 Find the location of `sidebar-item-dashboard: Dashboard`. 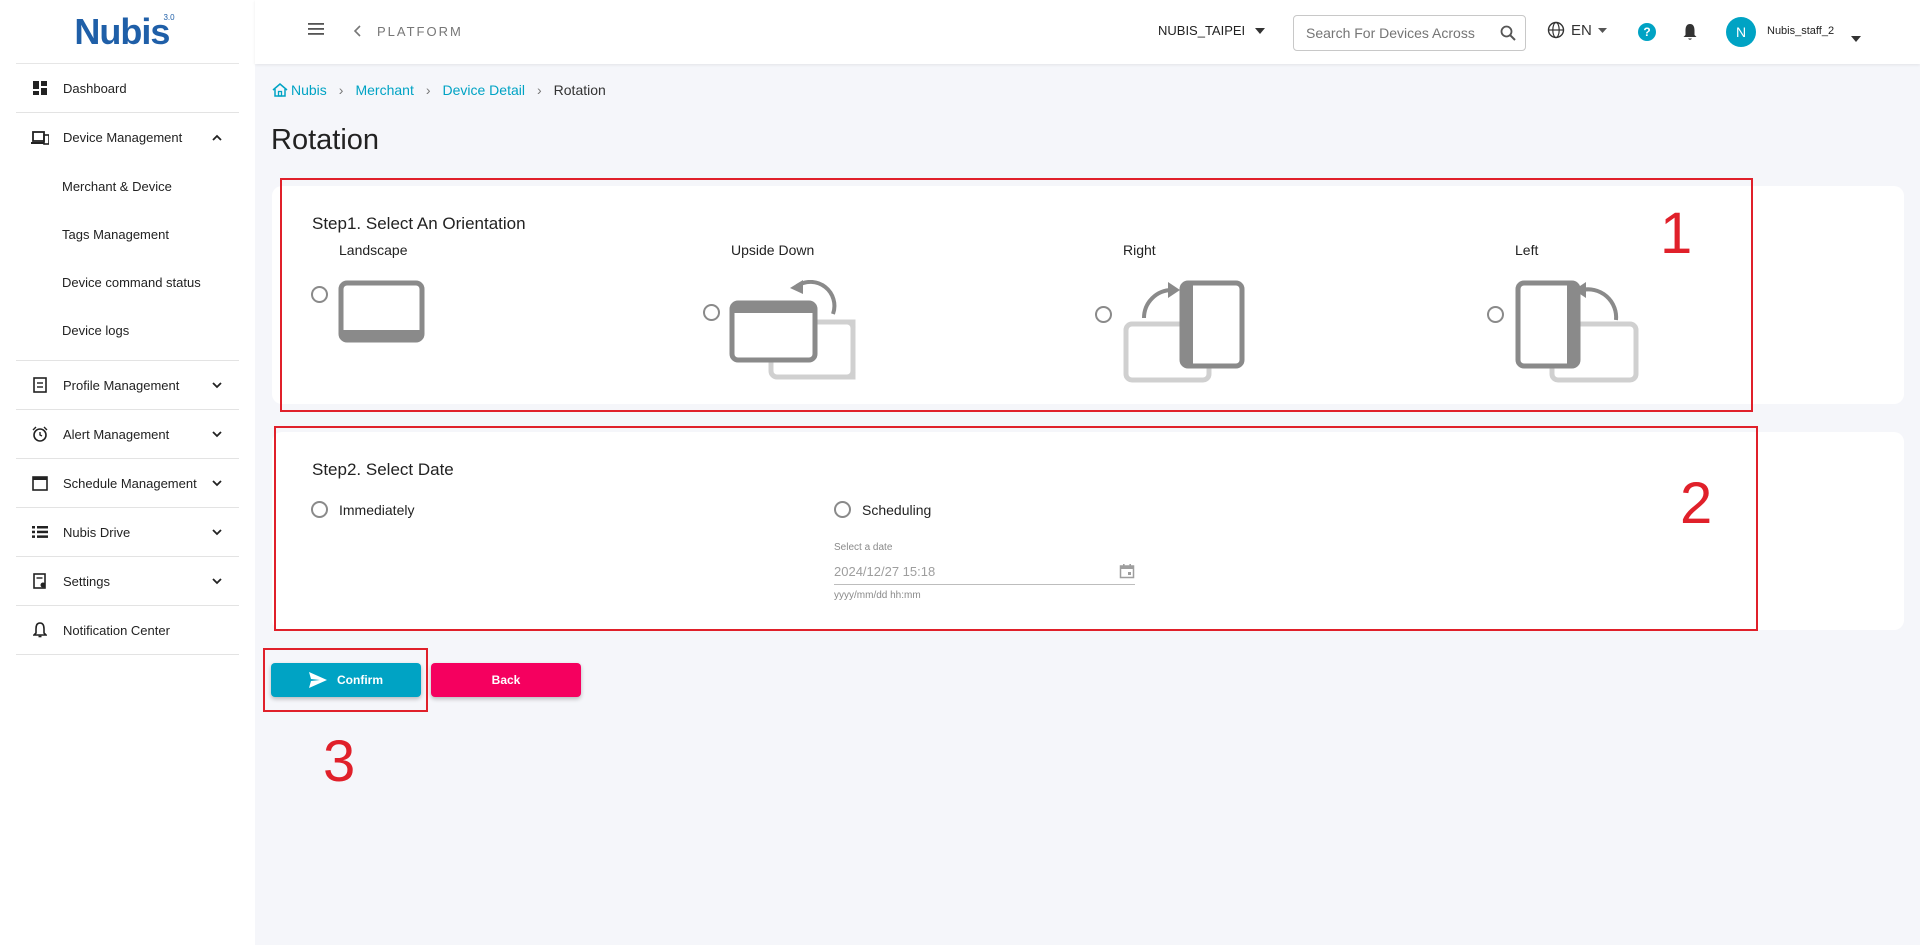

sidebar-item-dashboard: Dashboard is located at coordinates (127, 88).